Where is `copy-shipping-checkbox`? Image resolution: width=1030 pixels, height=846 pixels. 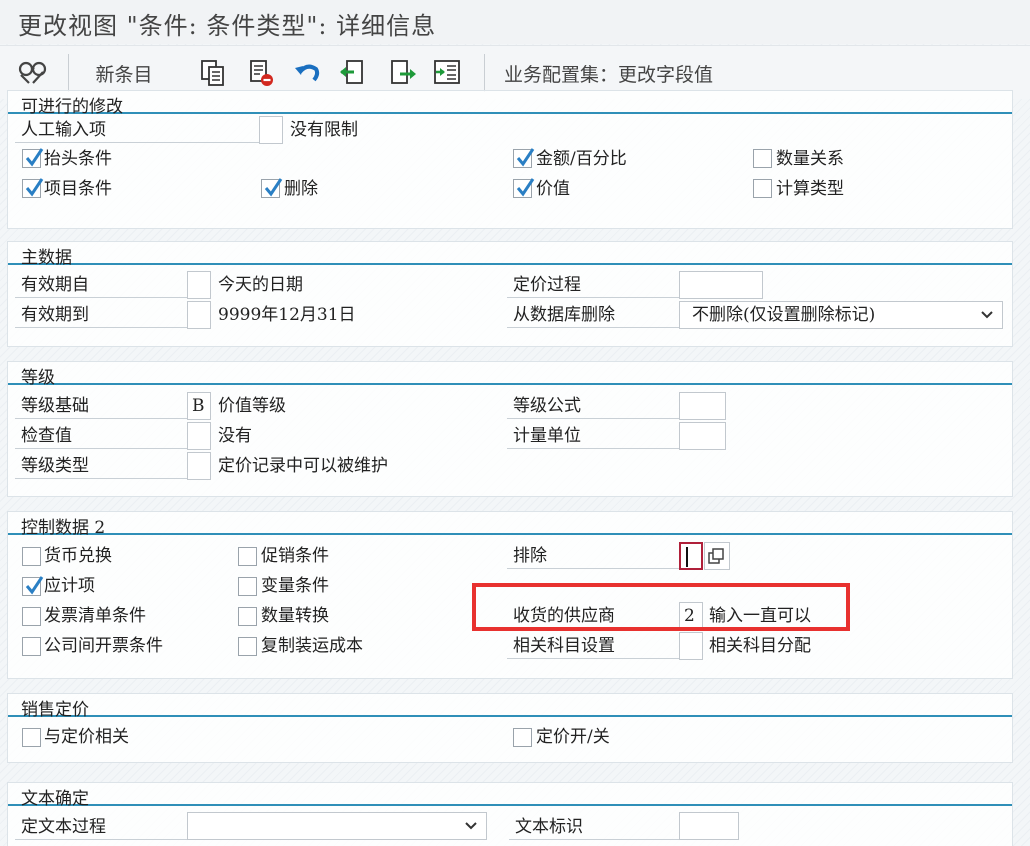
copy-shipping-checkbox is located at coordinates (247, 646).